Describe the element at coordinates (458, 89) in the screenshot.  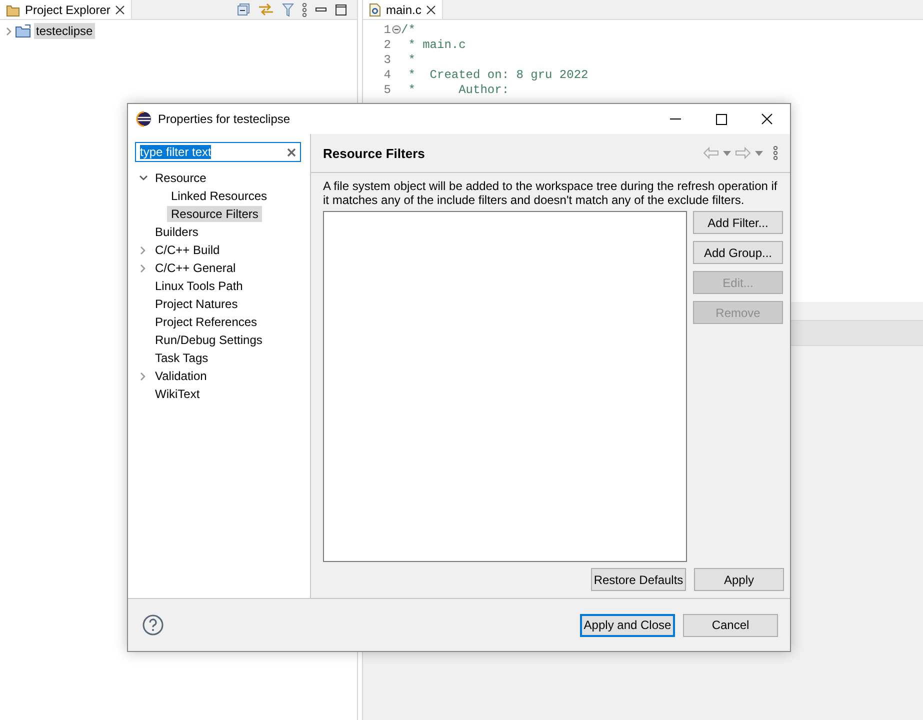
I see `code-line: * Author:` at that location.